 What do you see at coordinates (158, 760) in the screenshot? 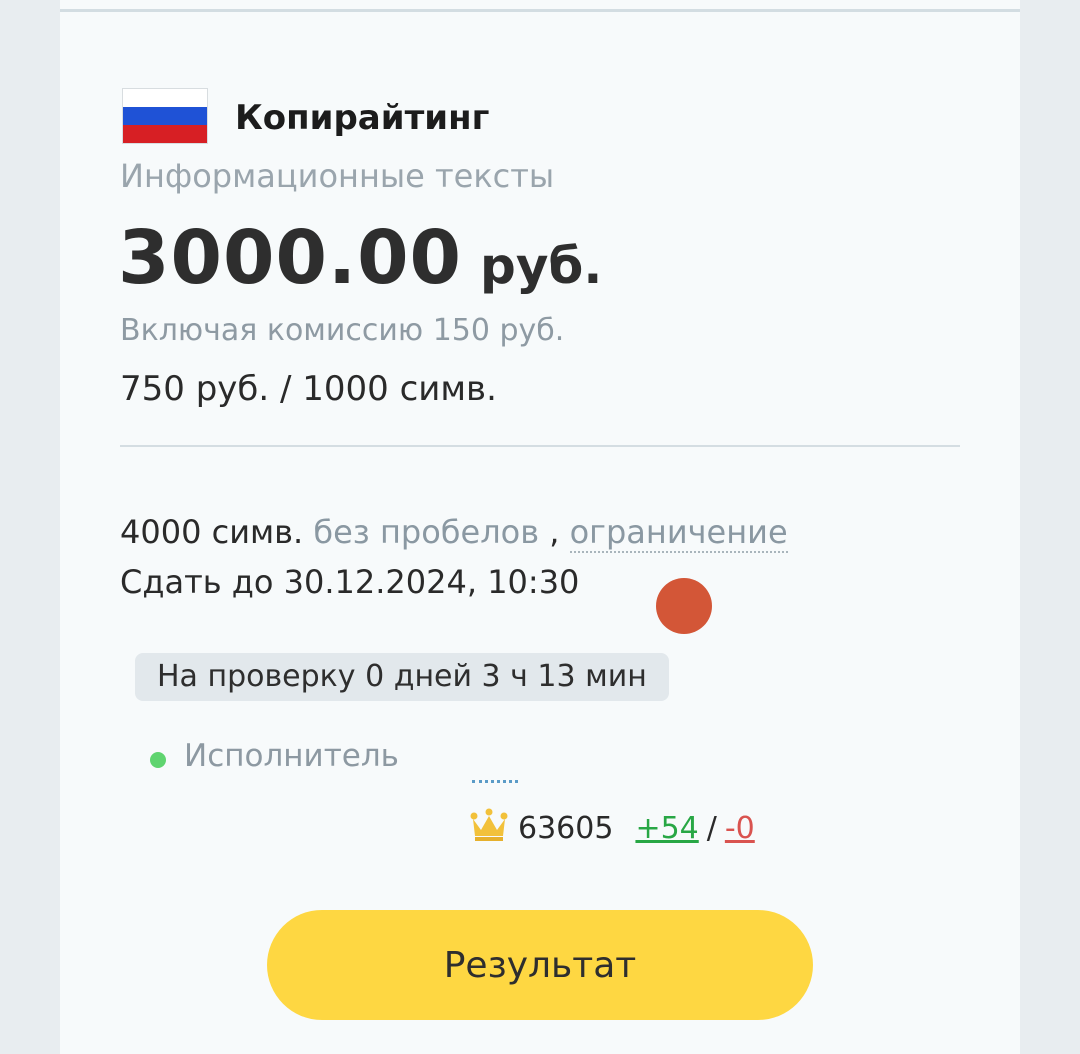
I see `online-status-icon` at bounding box center [158, 760].